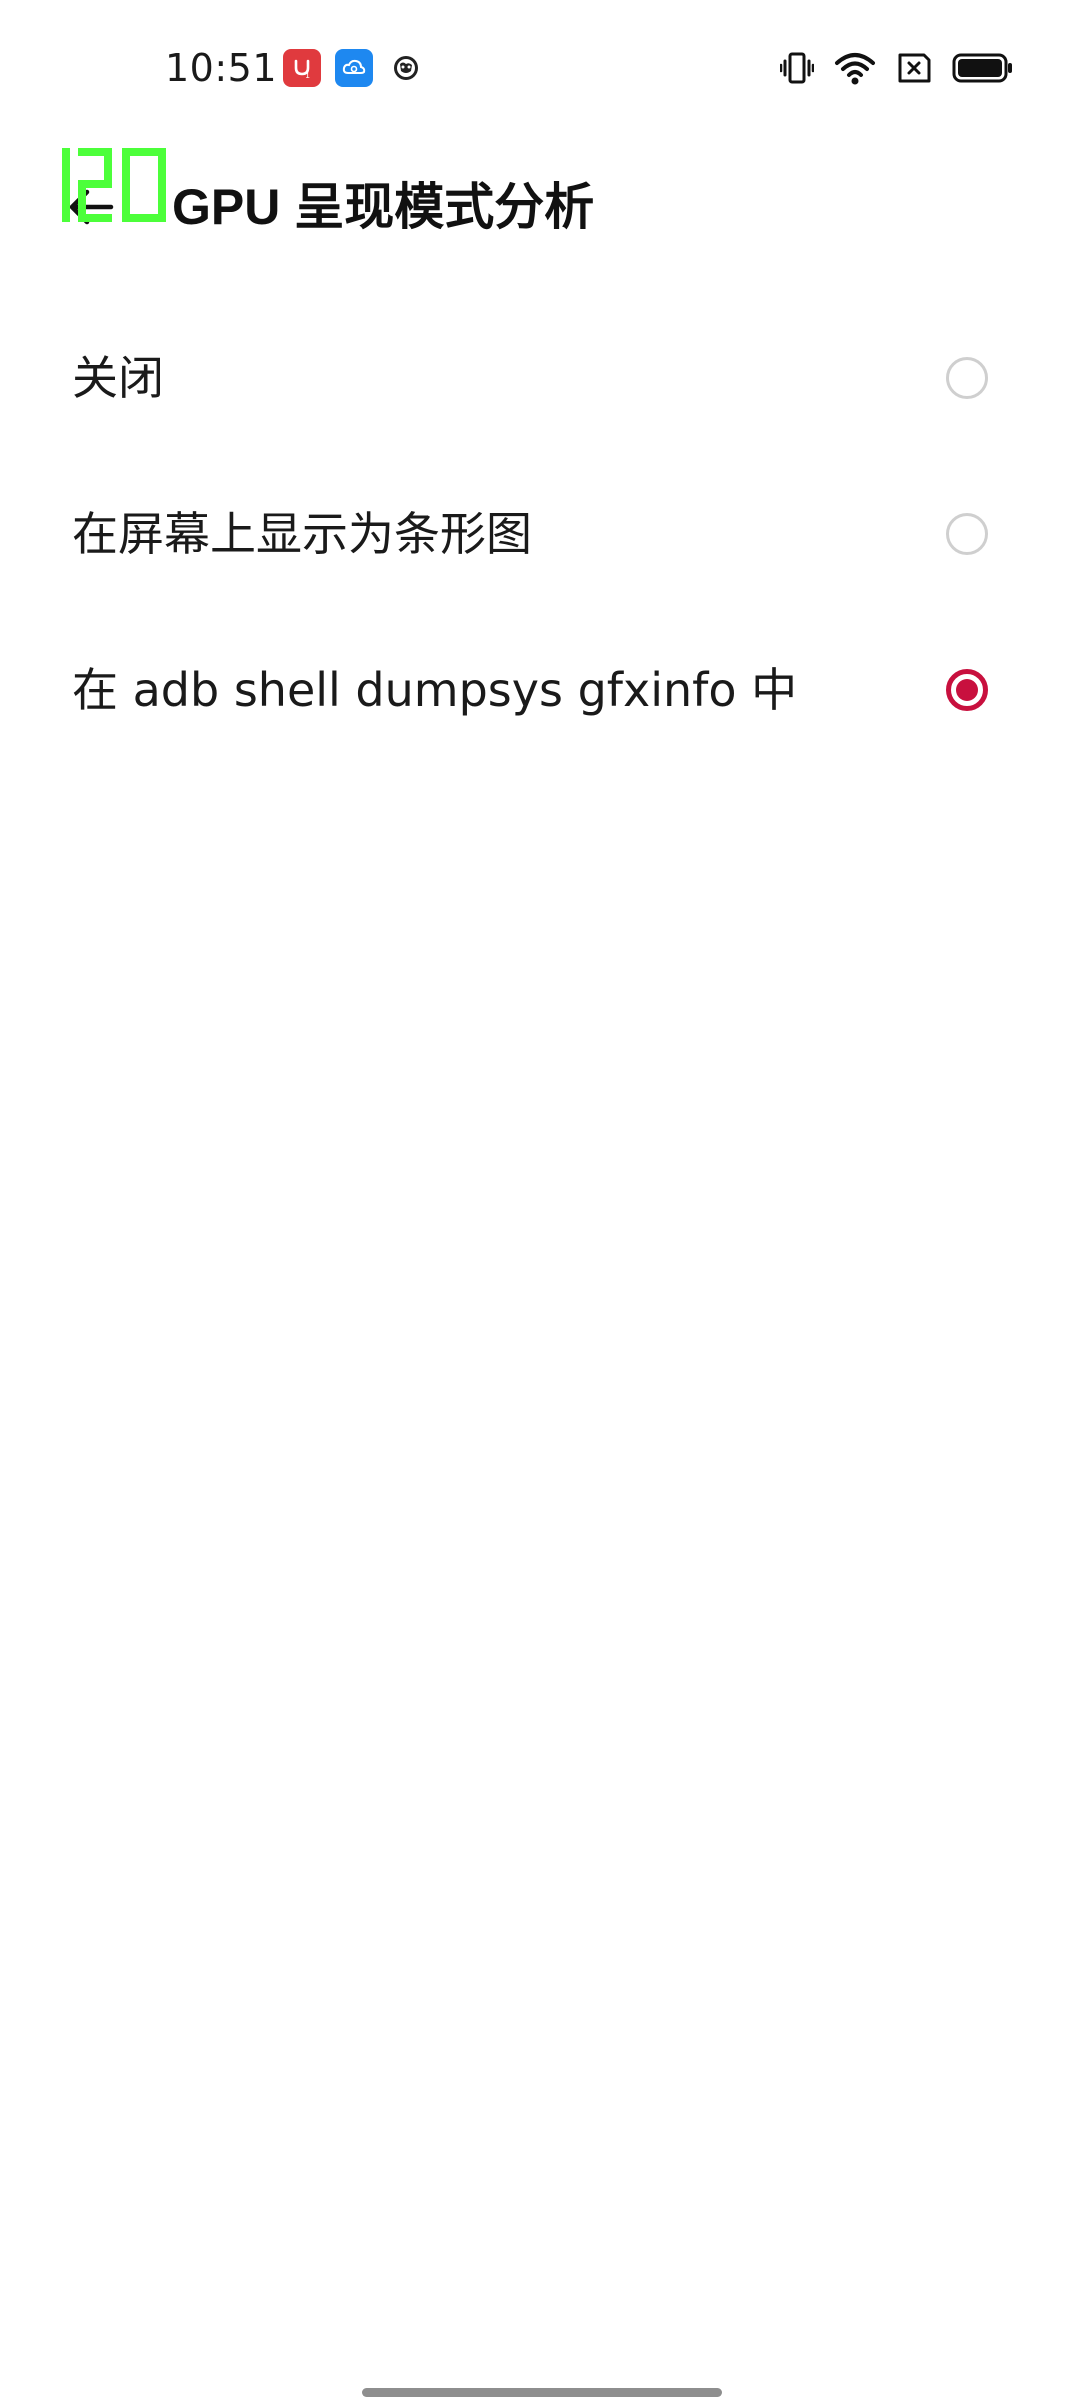  Describe the element at coordinates (435, 690) in the screenshot. I see `option-label: 在 adb shell dumpsys gfxinfo 中` at that location.